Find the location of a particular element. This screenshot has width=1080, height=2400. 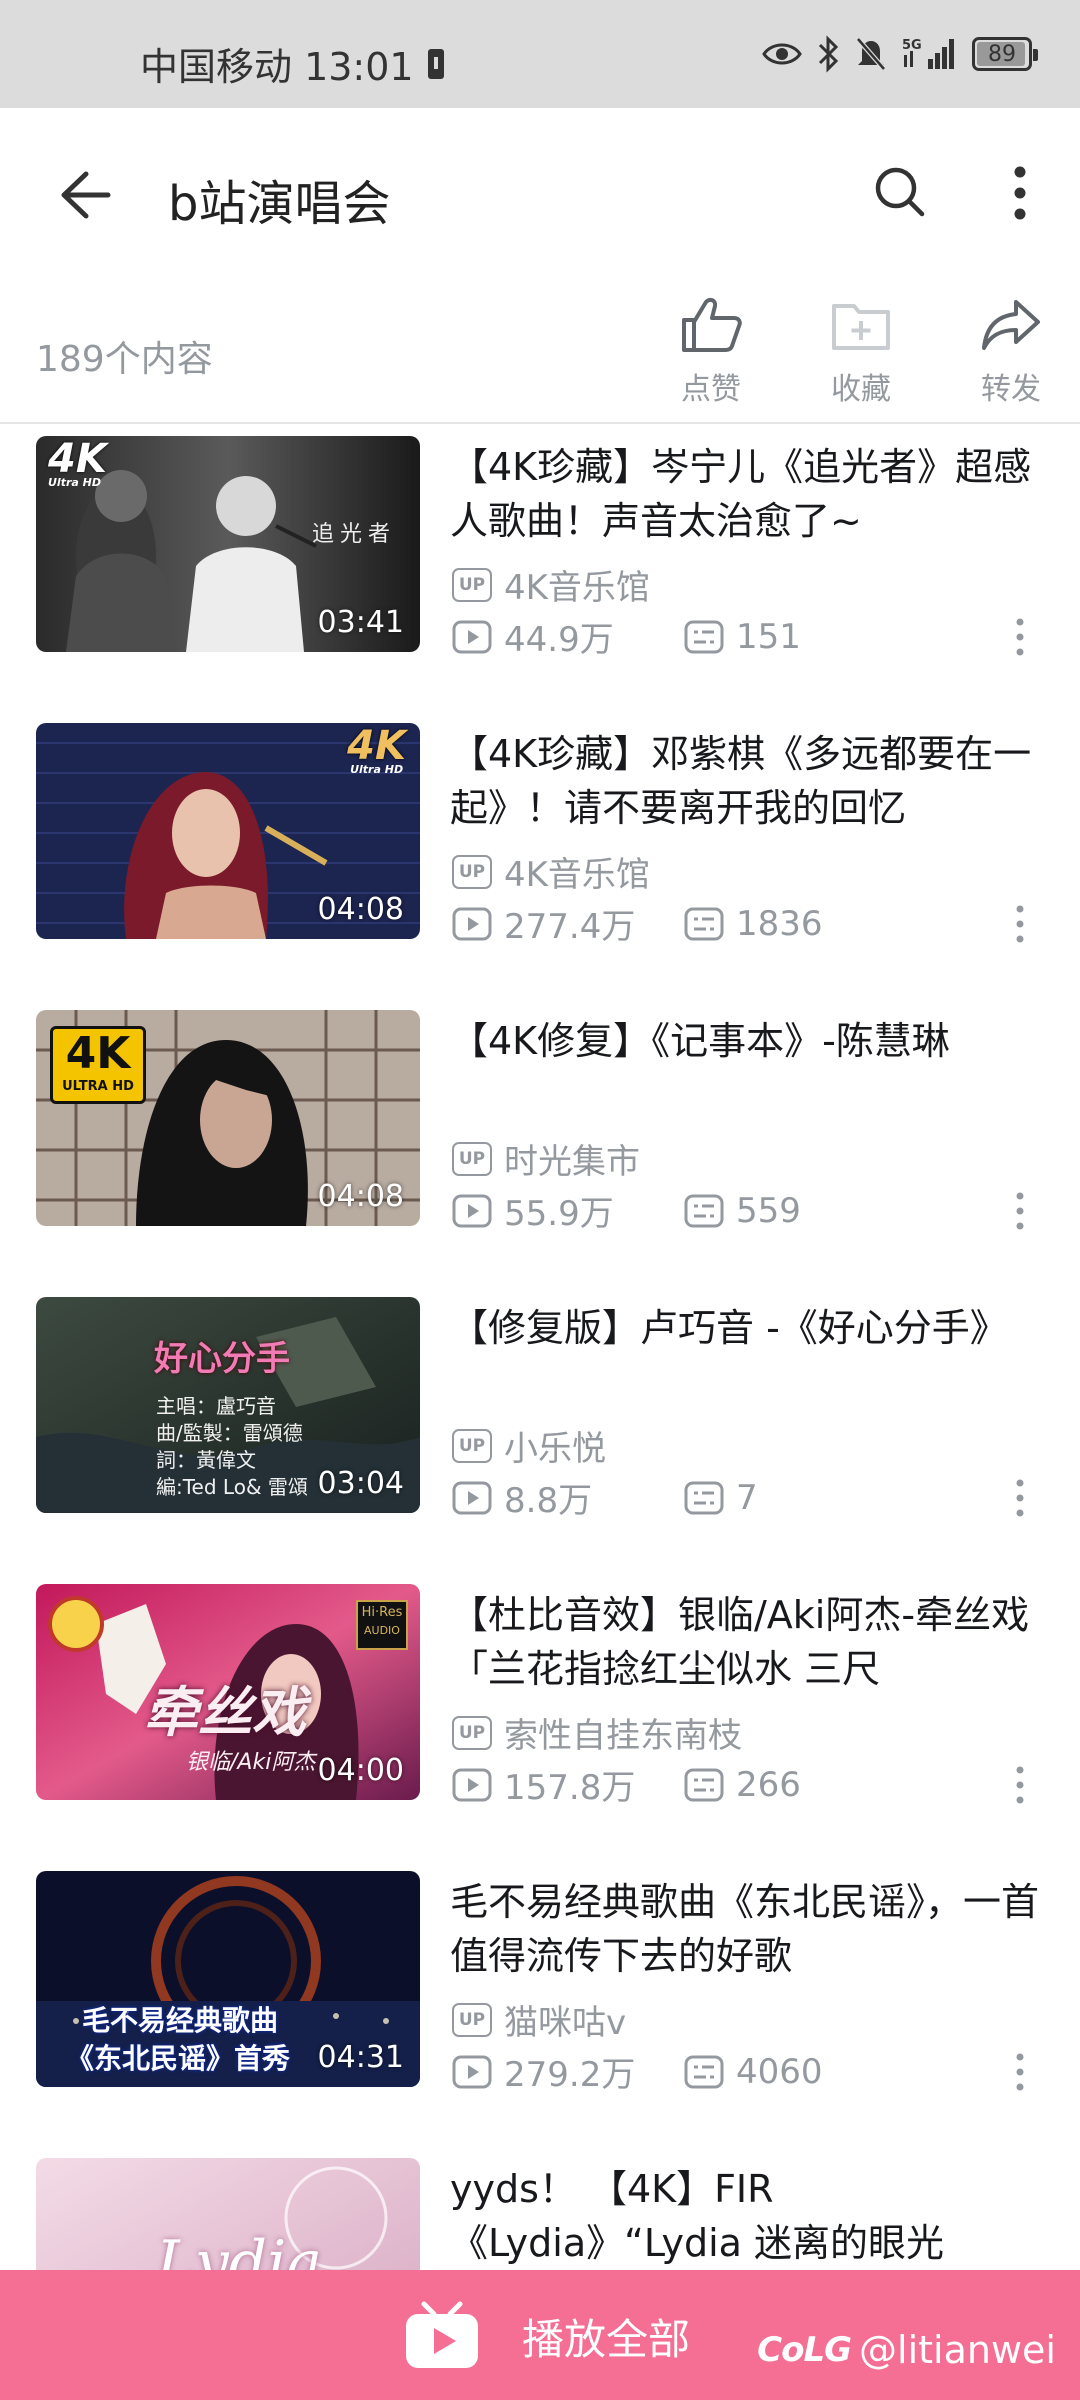

video-title: yyds！ 【4K】FIR《Lydia》“Lydia 迷离的眼光 is located at coordinates (697, 2216).